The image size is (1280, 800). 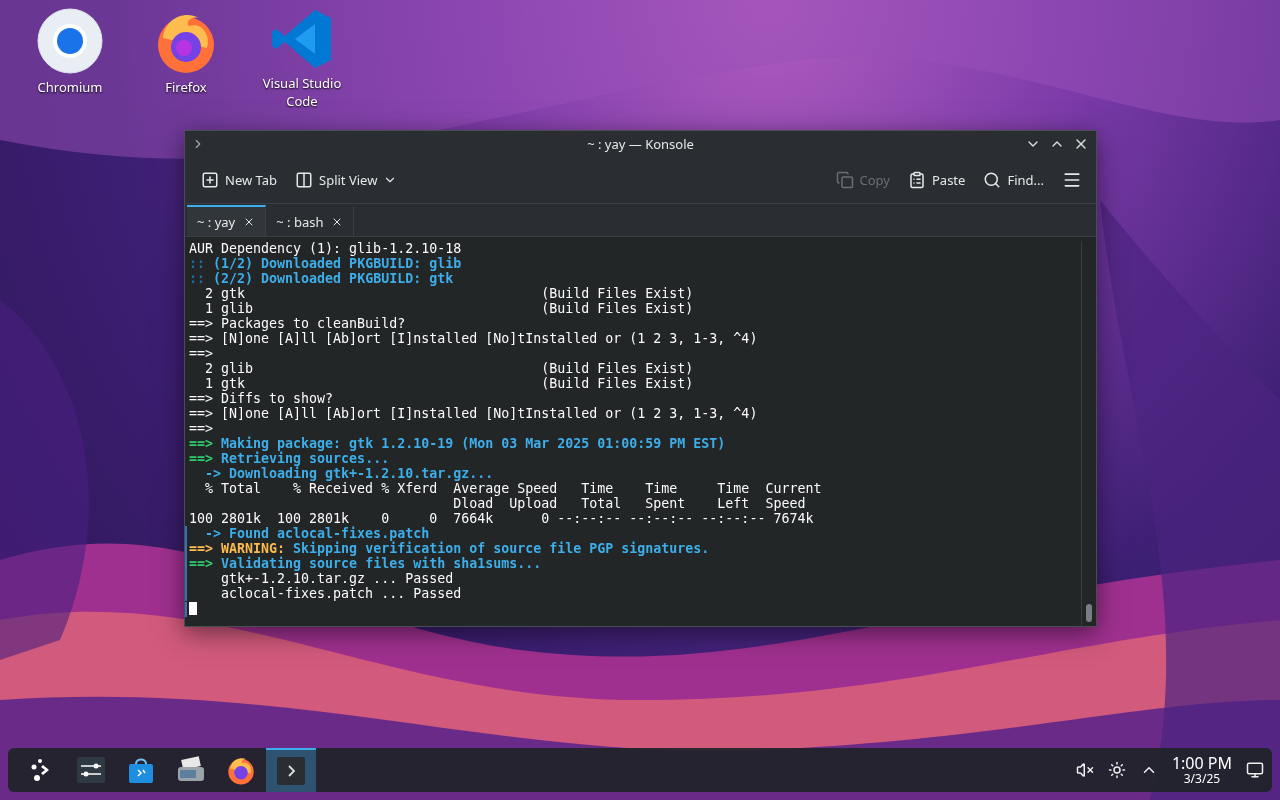 I want to click on window-title: ~ : yay — Konsole, so click(x=640, y=144).